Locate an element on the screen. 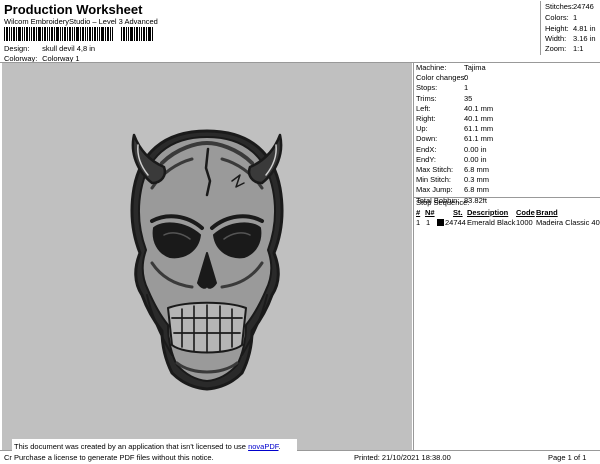 Image resolution: width=600 pixels, height=464 pixels. property-value: 0 is located at coordinates (466, 78).